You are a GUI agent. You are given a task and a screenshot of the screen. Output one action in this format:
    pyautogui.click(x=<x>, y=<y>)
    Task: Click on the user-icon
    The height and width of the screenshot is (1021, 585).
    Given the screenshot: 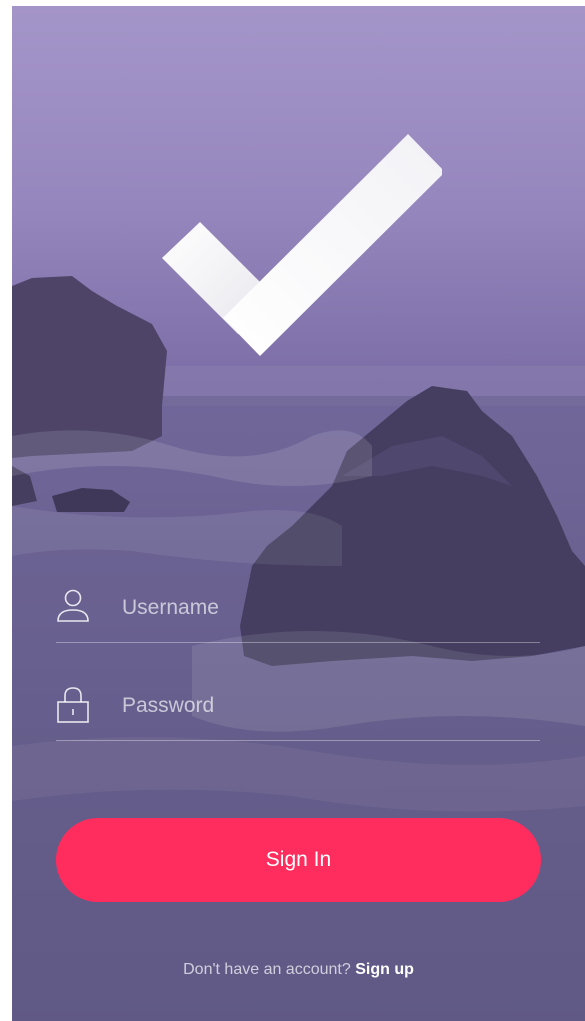 What is the action you would take?
    pyautogui.click(x=73, y=605)
    